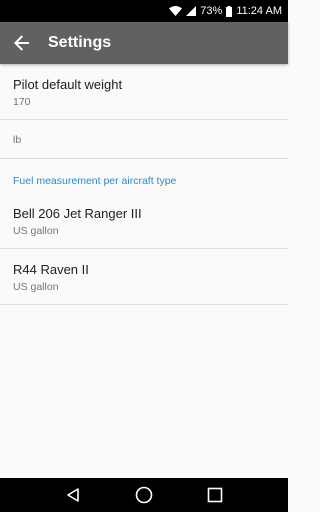  I want to click on pref-title: R44 Raven II, so click(51, 269).